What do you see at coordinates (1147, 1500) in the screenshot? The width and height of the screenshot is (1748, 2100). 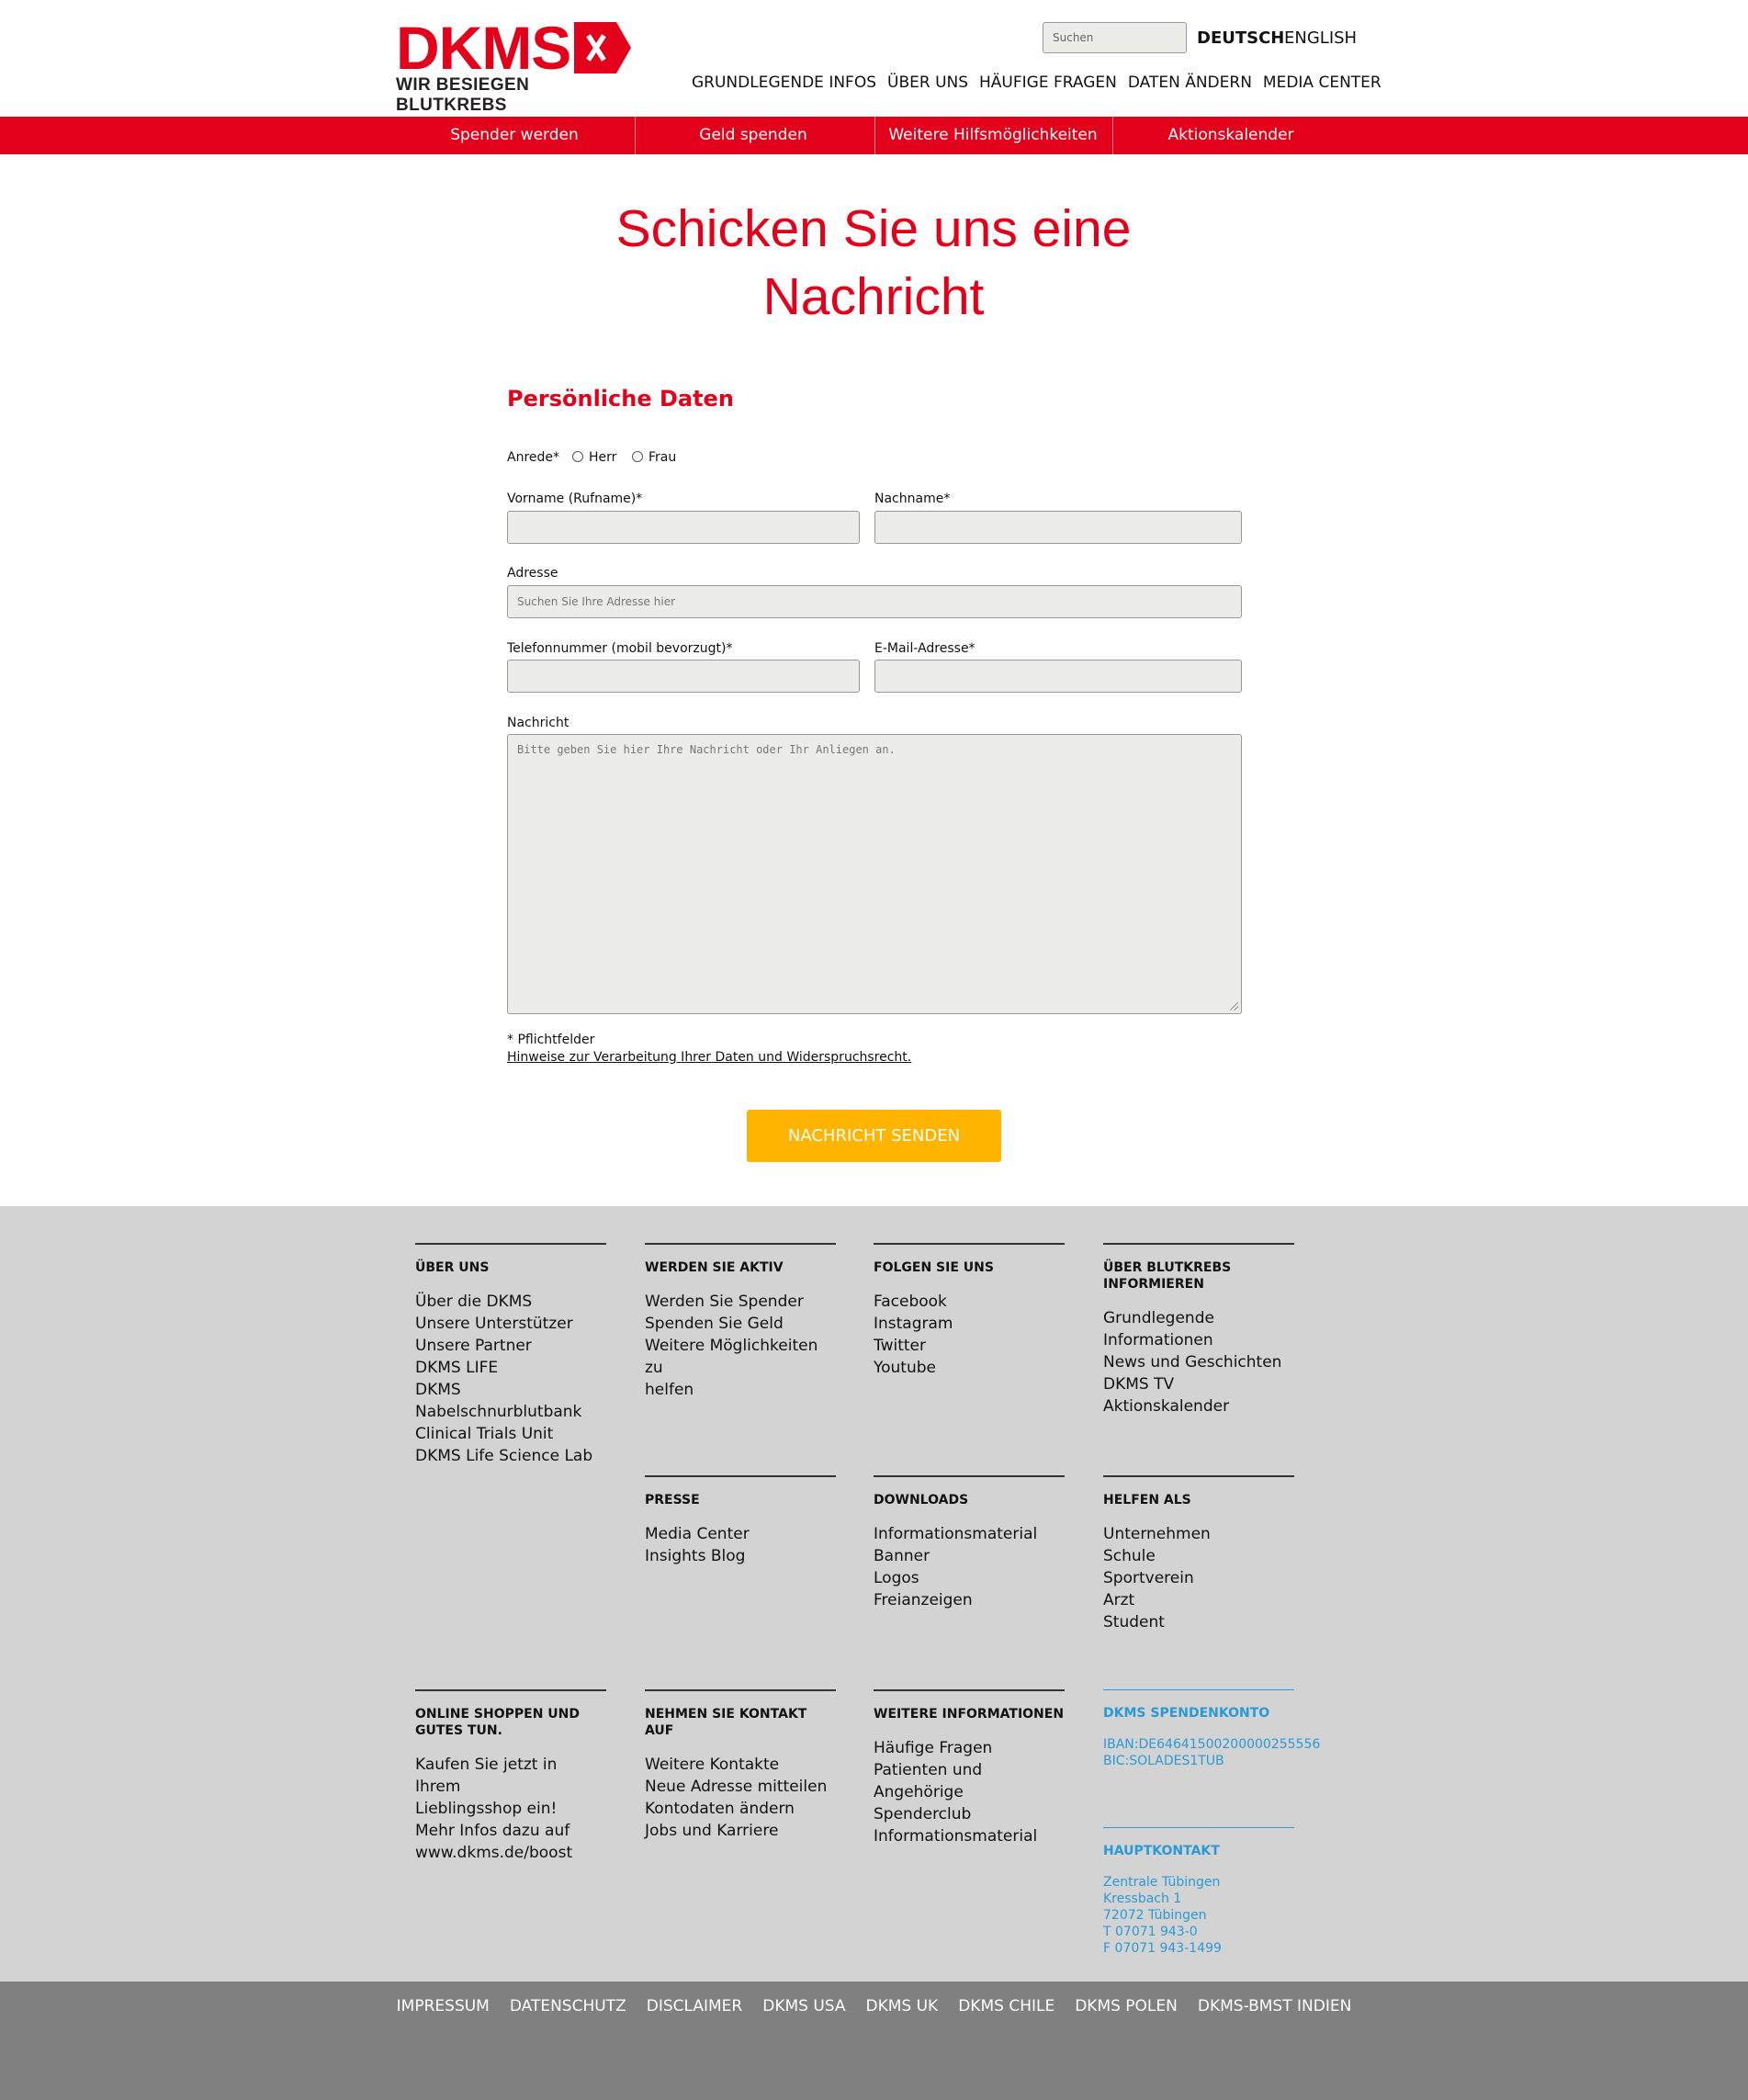 I see `footer-heading: HELFEN ALS` at bounding box center [1147, 1500].